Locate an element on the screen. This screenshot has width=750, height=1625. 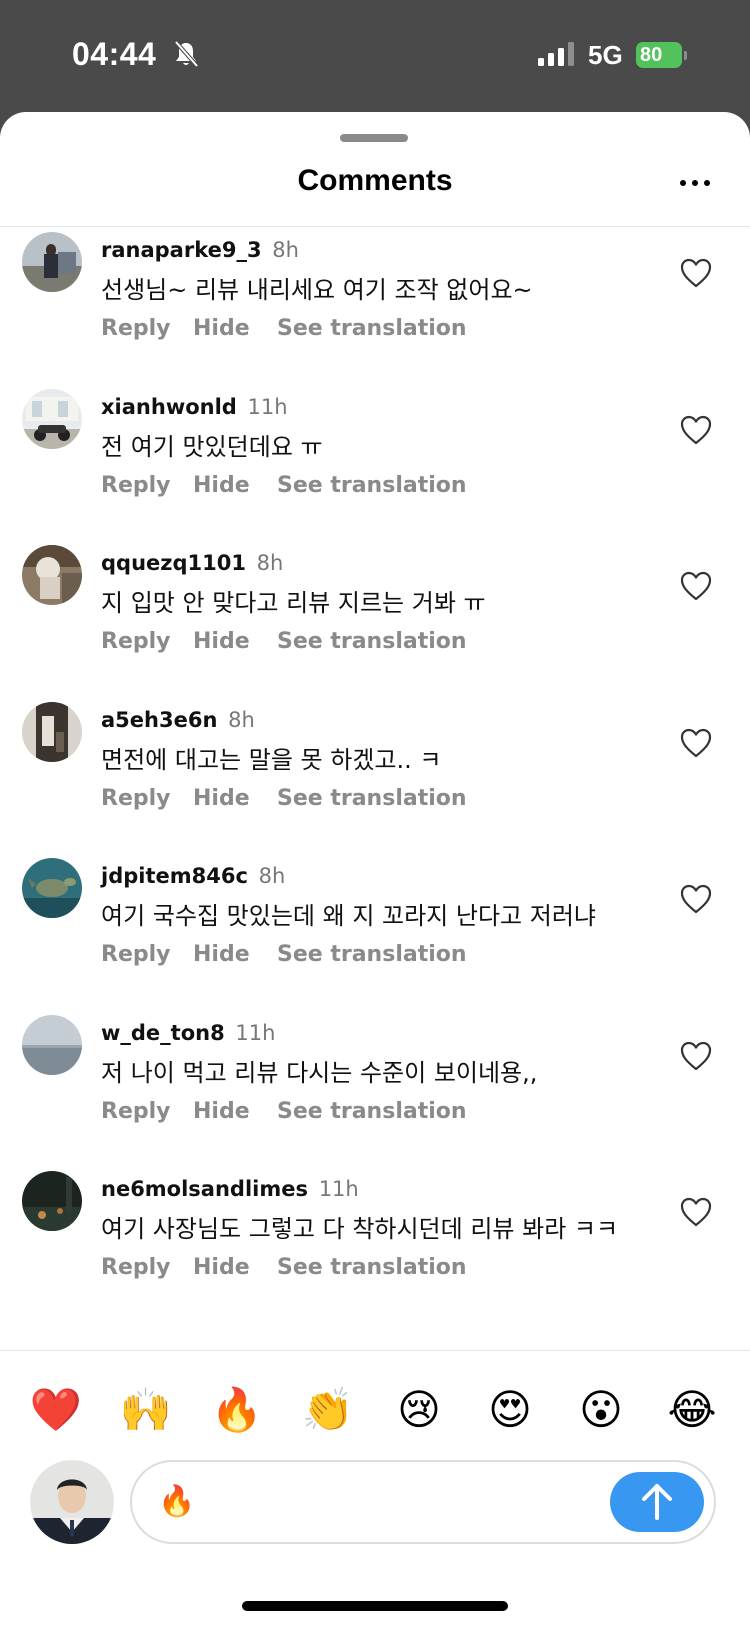
comment-meta: xianhwonld 11h is located at coordinates (194, 407).